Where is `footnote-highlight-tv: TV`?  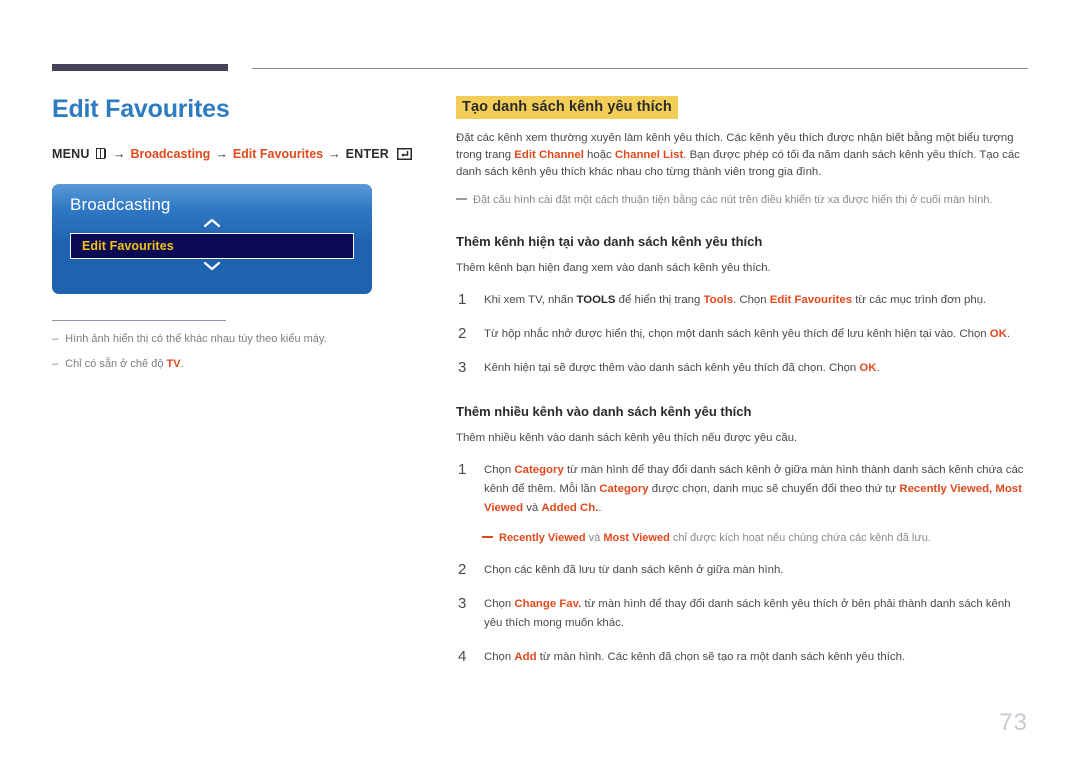 footnote-highlight-tv: TV is located at coordinates (173, 363).